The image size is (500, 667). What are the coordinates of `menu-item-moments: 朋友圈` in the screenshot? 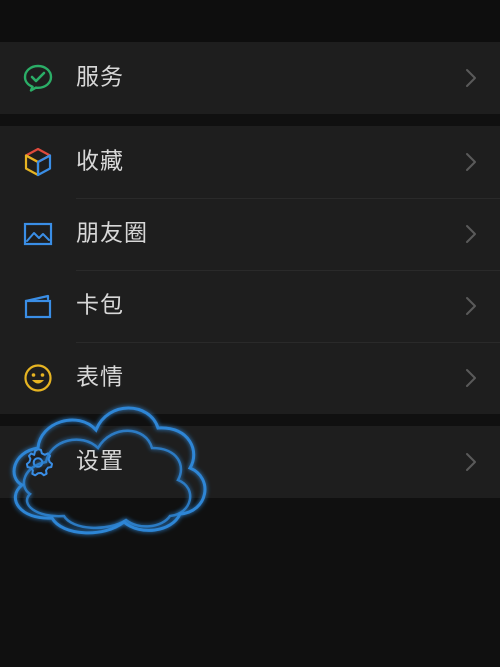 It's located at (250, 234).